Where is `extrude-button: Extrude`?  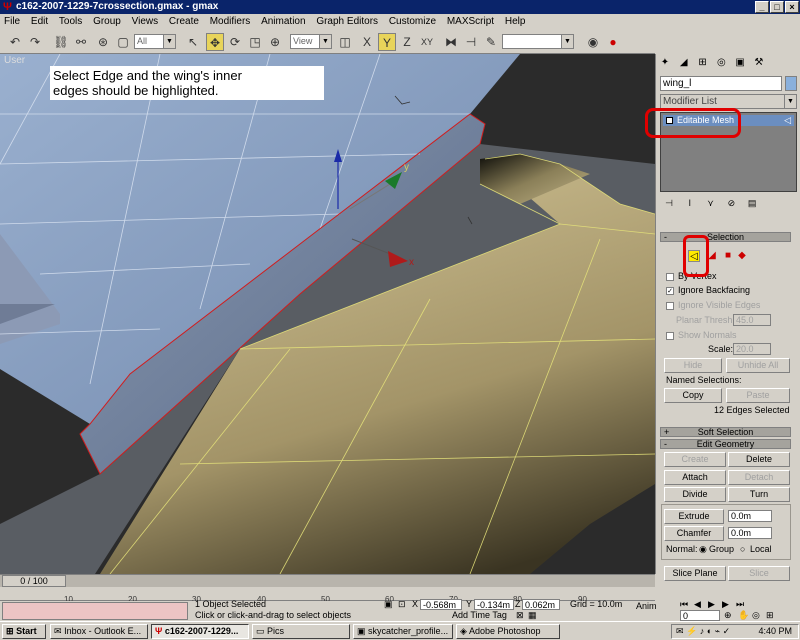 extrude-button: Extrude is located at coordinates (694, 516).